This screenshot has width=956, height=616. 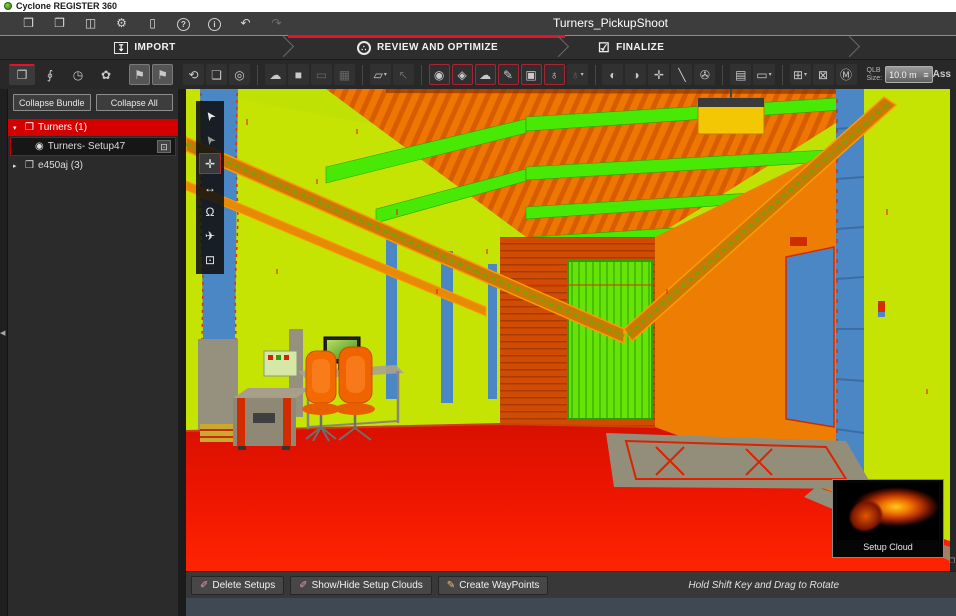 What do you see at coordinates (78, 74) in the screenshot?
I see `sites-tab: ◷` at bounding box center [78, 74].